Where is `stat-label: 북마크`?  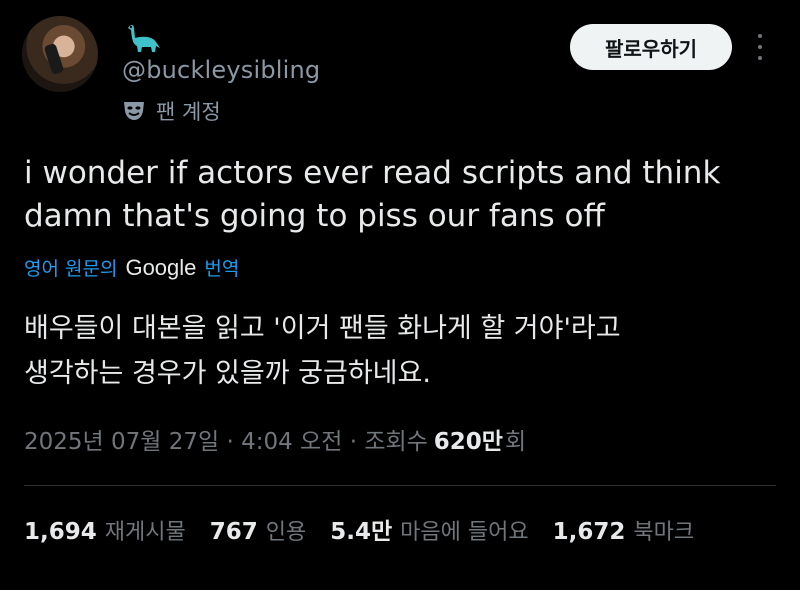 stat-label: 북마크 is located at coordinates (664, 532).